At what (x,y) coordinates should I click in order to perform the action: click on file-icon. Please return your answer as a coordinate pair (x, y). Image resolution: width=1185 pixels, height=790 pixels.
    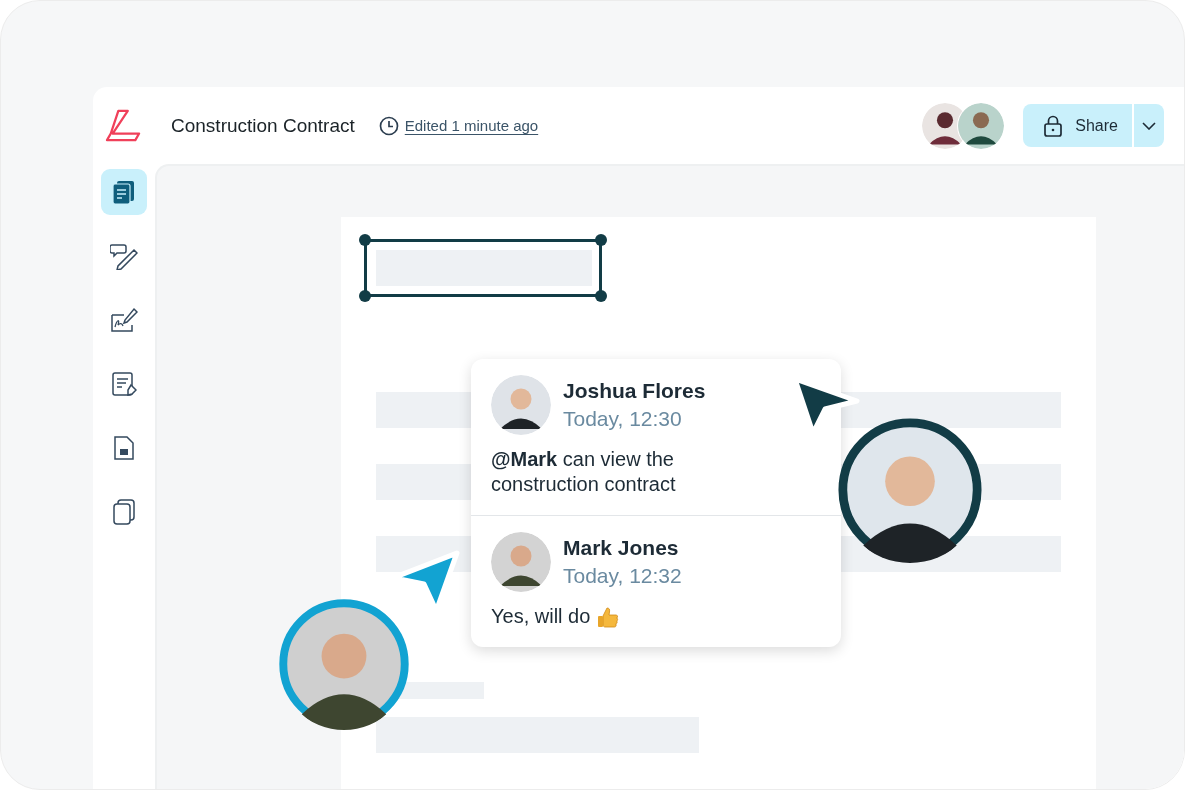
    Looking at the image, I should click on (124, 448).